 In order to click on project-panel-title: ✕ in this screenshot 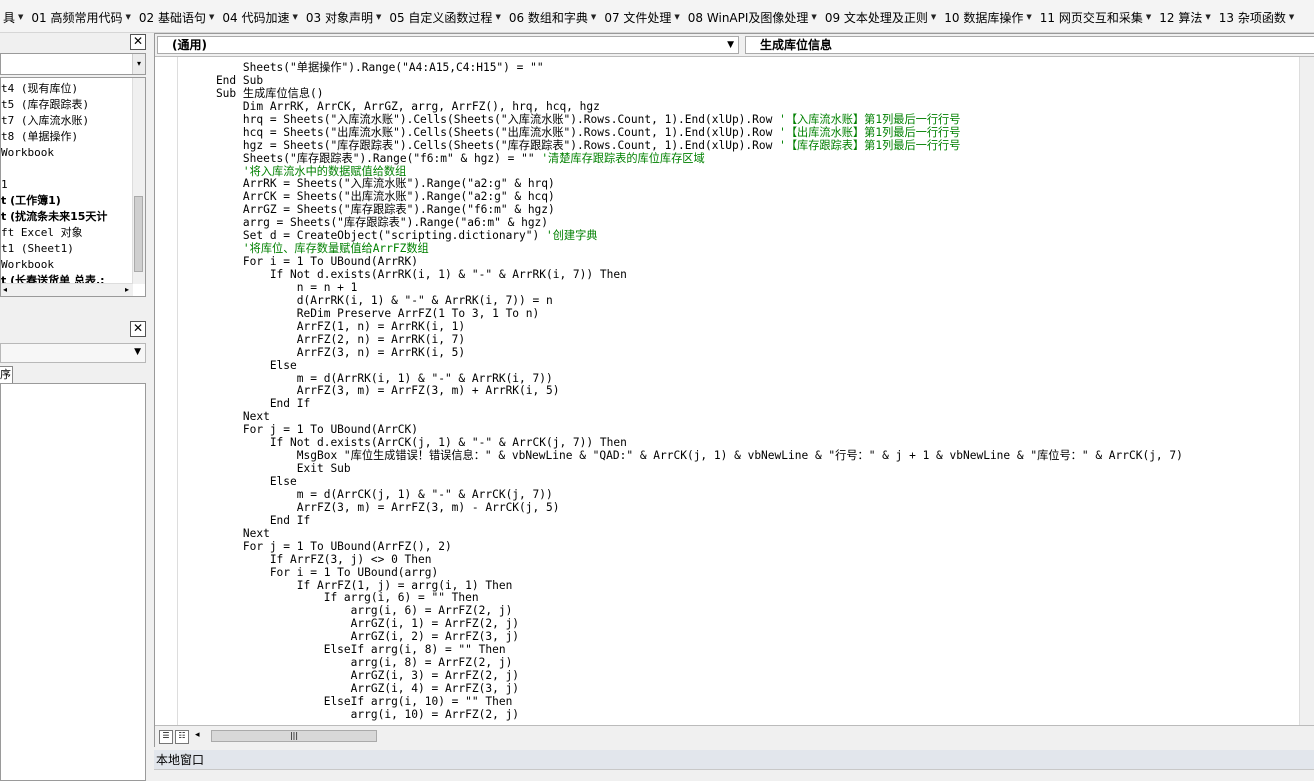, I will do `click(74, 42)`.